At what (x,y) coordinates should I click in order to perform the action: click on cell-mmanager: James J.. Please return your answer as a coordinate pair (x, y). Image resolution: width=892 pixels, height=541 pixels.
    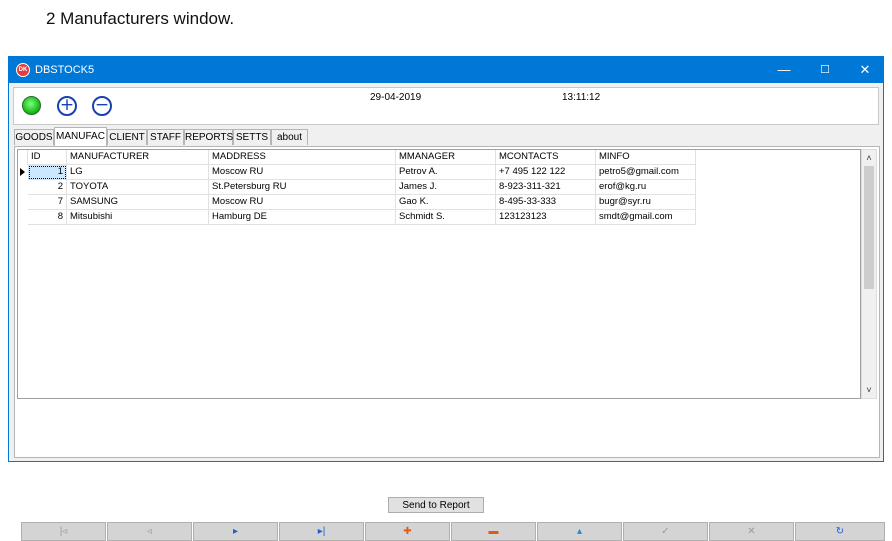
    Looking at the image, I should click on (446, 187).